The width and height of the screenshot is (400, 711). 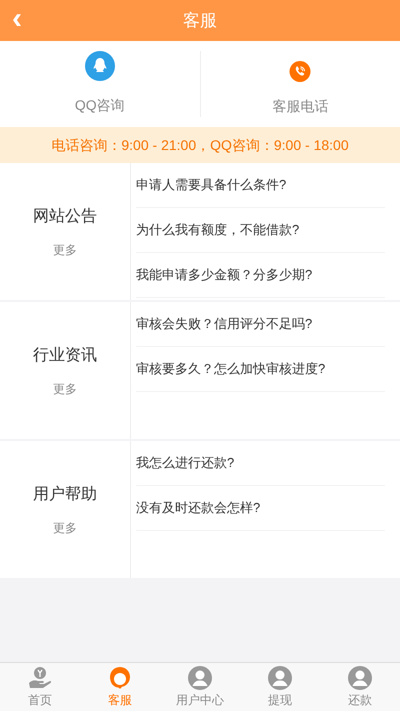 What do you see at coordinates (40, 678) in the screenshot?
I see `hand-coin-icon` at bounding box center [40, 678].